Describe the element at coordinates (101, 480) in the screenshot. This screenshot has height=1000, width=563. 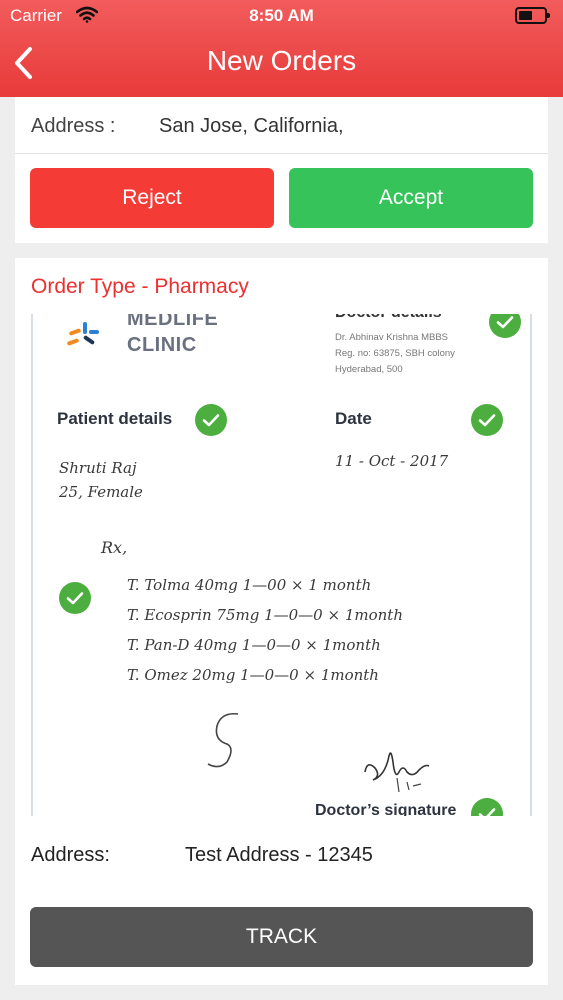
I see `patient-info-handwritten: Shruti Raj 25, Female` at that location.